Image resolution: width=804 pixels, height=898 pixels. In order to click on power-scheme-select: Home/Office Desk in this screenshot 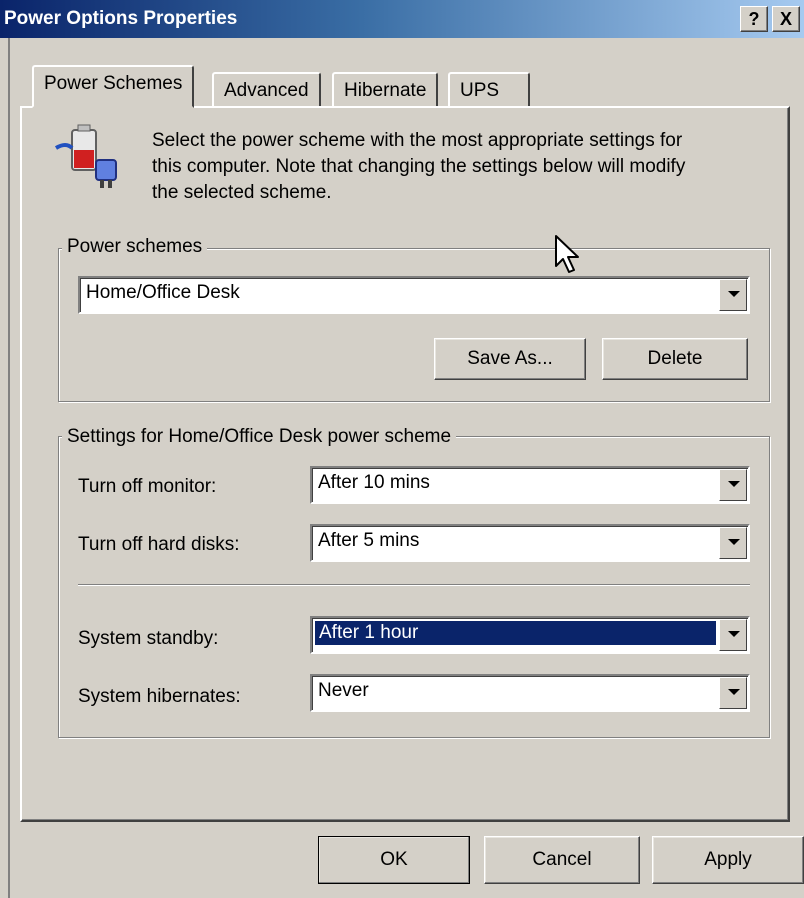, I will do `click(414, 295)`.